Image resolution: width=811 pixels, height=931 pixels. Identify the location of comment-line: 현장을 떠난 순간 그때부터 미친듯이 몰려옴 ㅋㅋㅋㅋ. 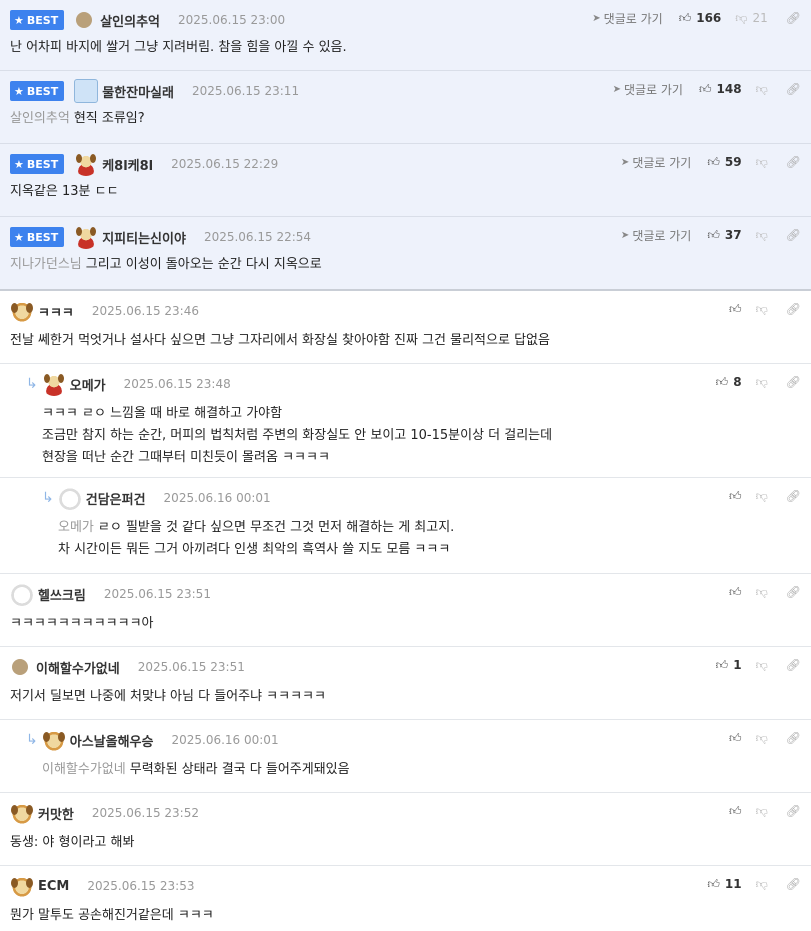
(297, 458).